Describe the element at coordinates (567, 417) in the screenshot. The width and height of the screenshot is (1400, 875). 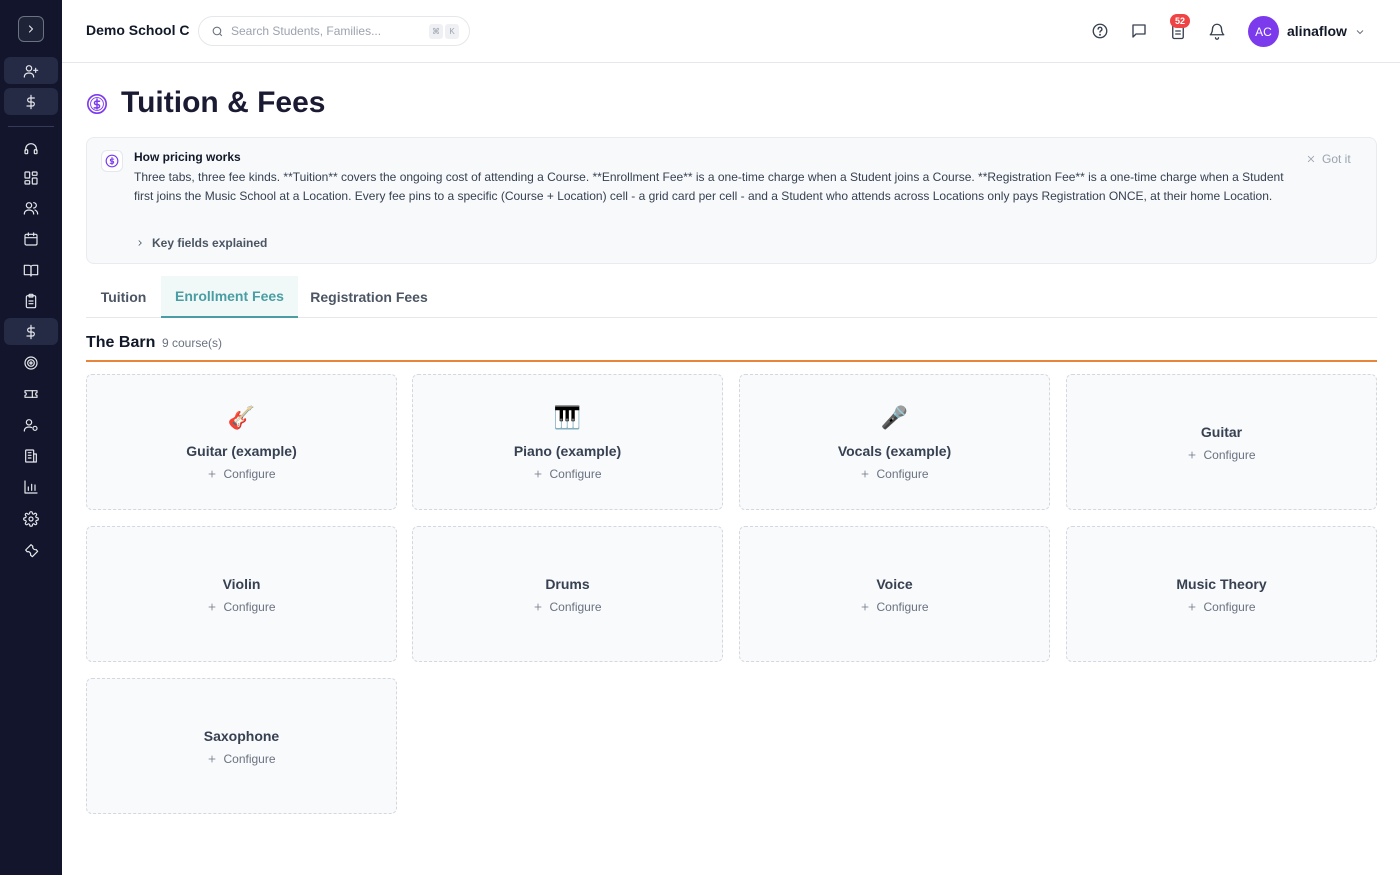
I see `piano-icon: 🎹` at that location.